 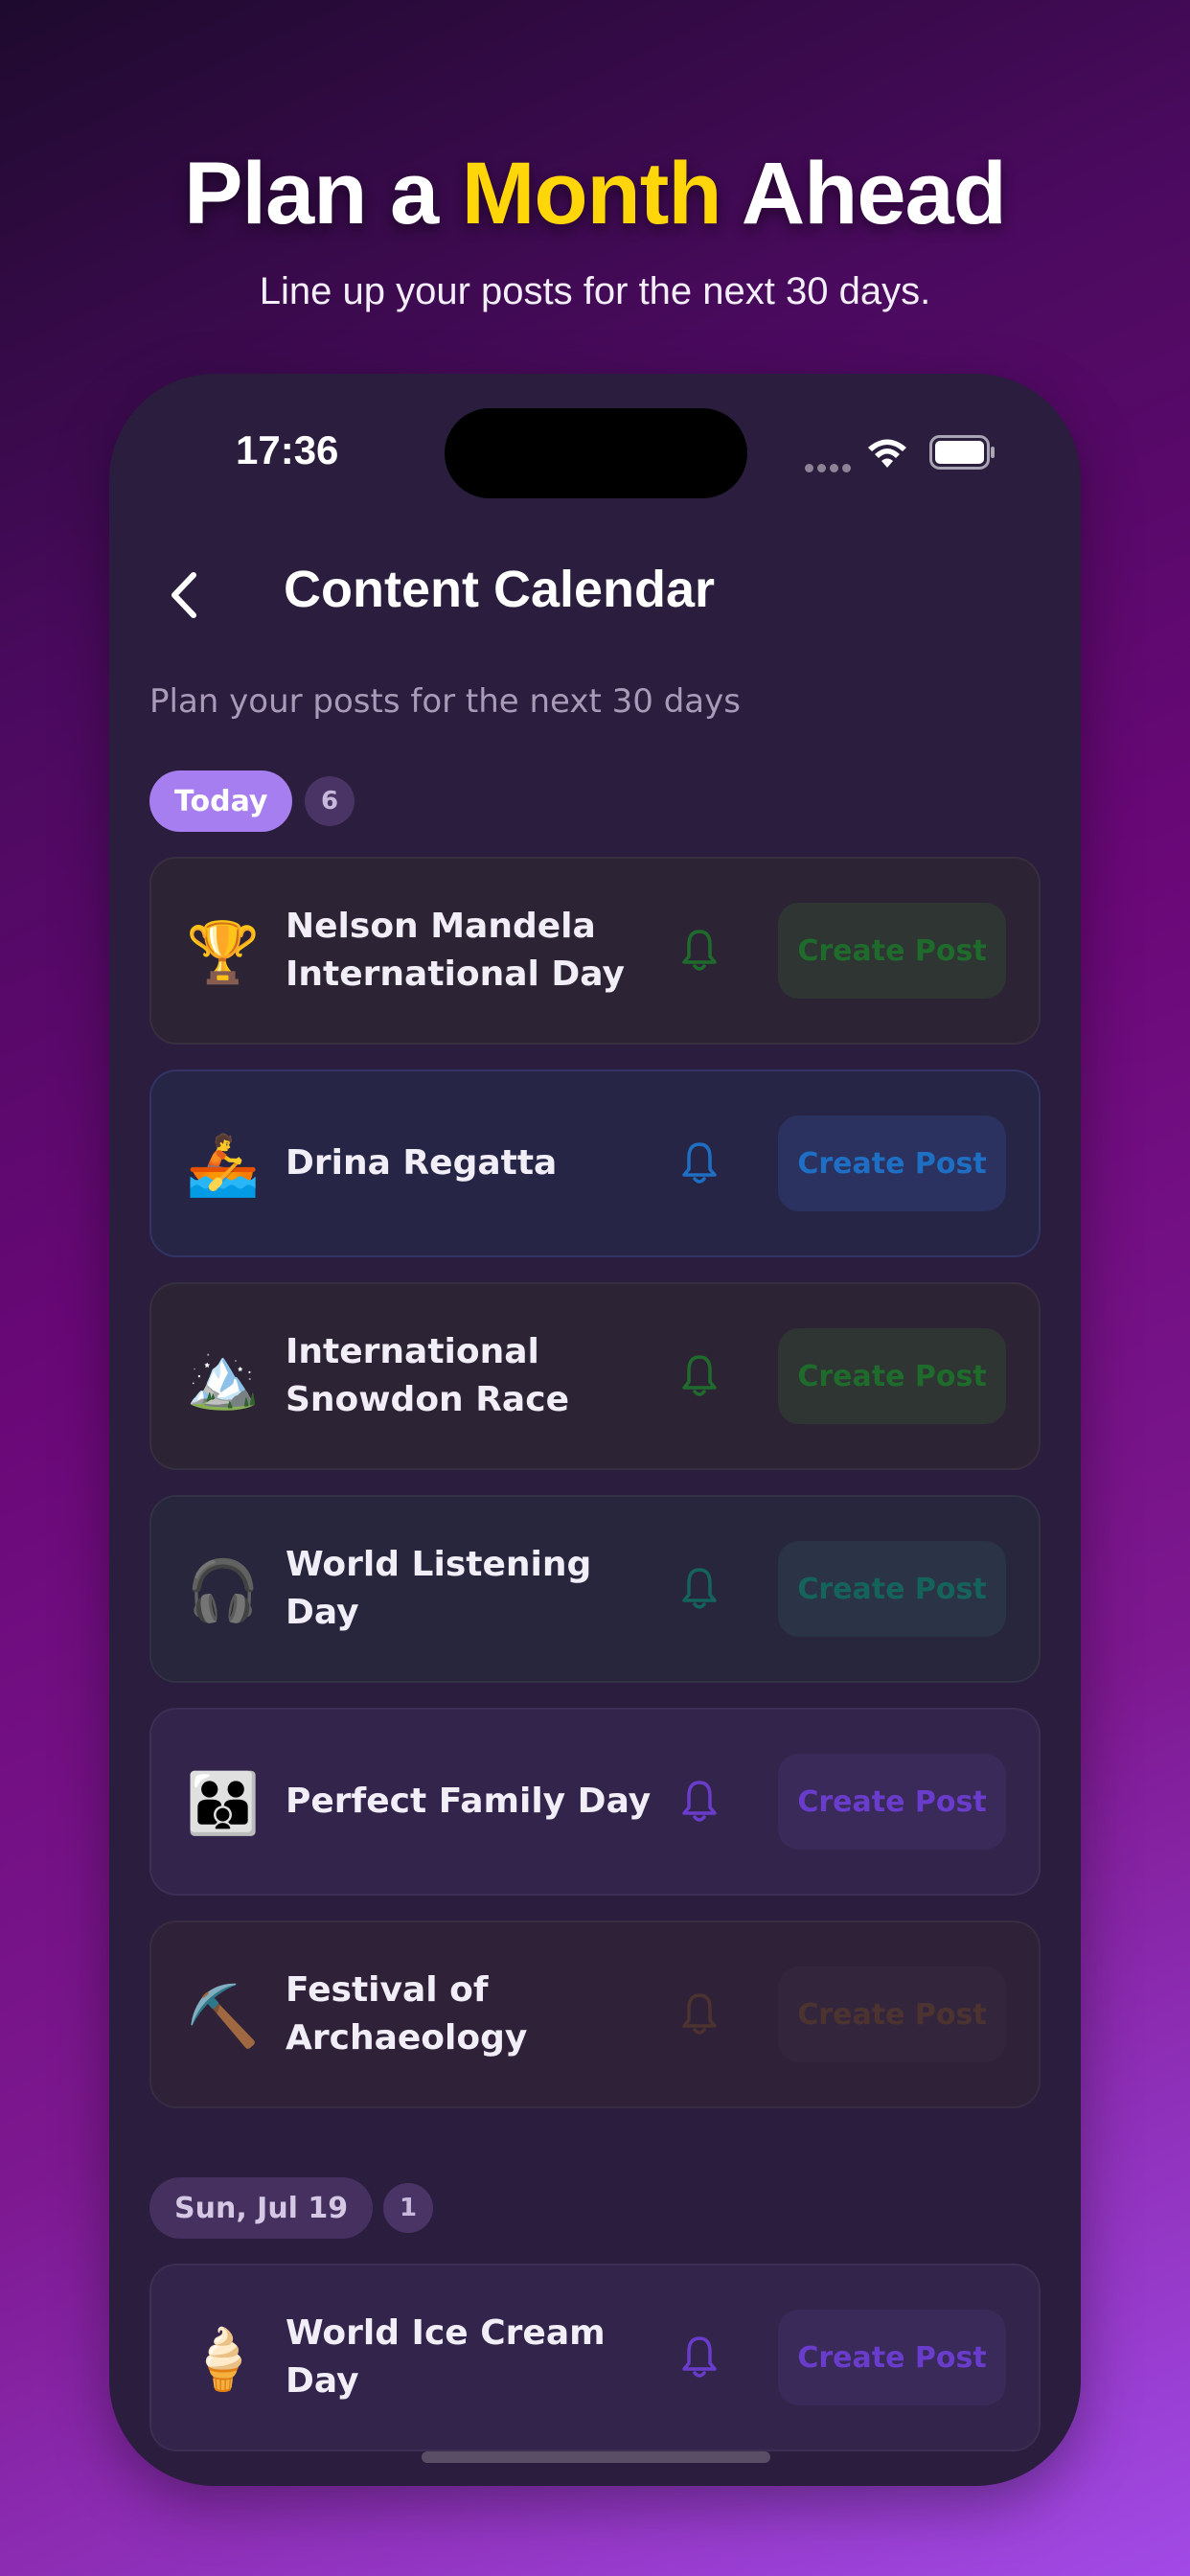 I want to click on section-count-badge: 6, so click(x=330, y=801).